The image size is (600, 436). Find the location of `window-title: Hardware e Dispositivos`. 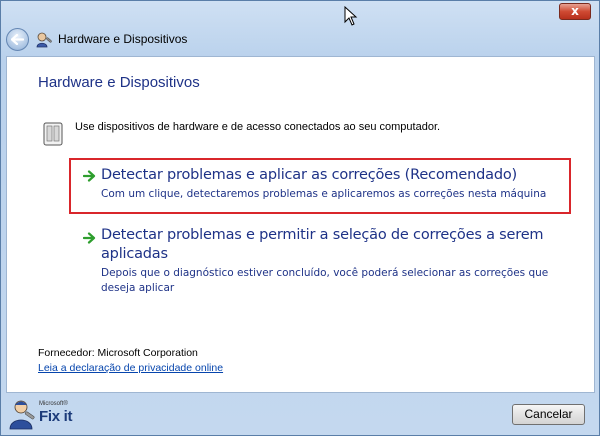

window-title: Hardware e Dispositivos is located at coordinates (123, 39).